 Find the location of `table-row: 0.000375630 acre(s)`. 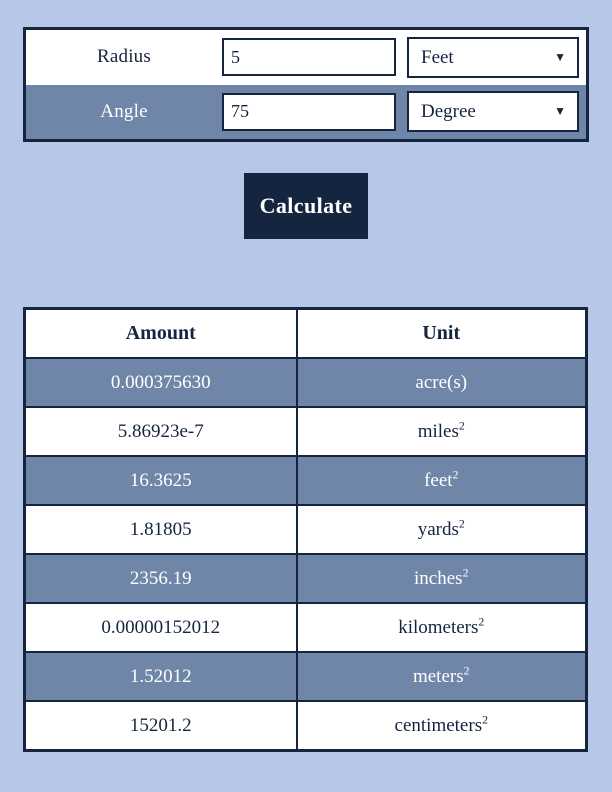

table-row: 0.000375630 acre(s) is located at coordinates (305, 382).